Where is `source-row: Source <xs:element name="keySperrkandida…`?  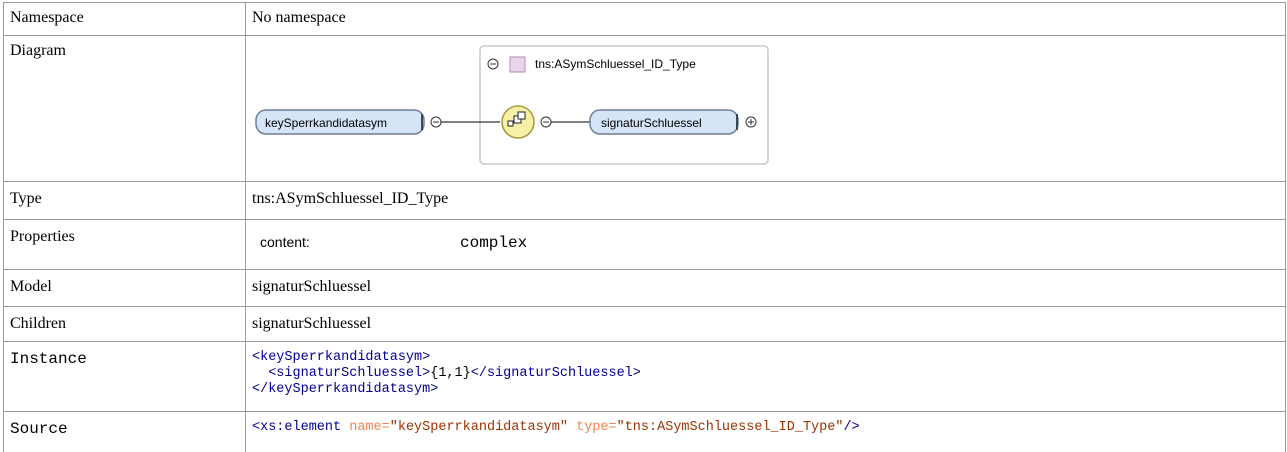 source-row: Source <xs:element name="keySperrkandida… is located at coordinates (644, 431).